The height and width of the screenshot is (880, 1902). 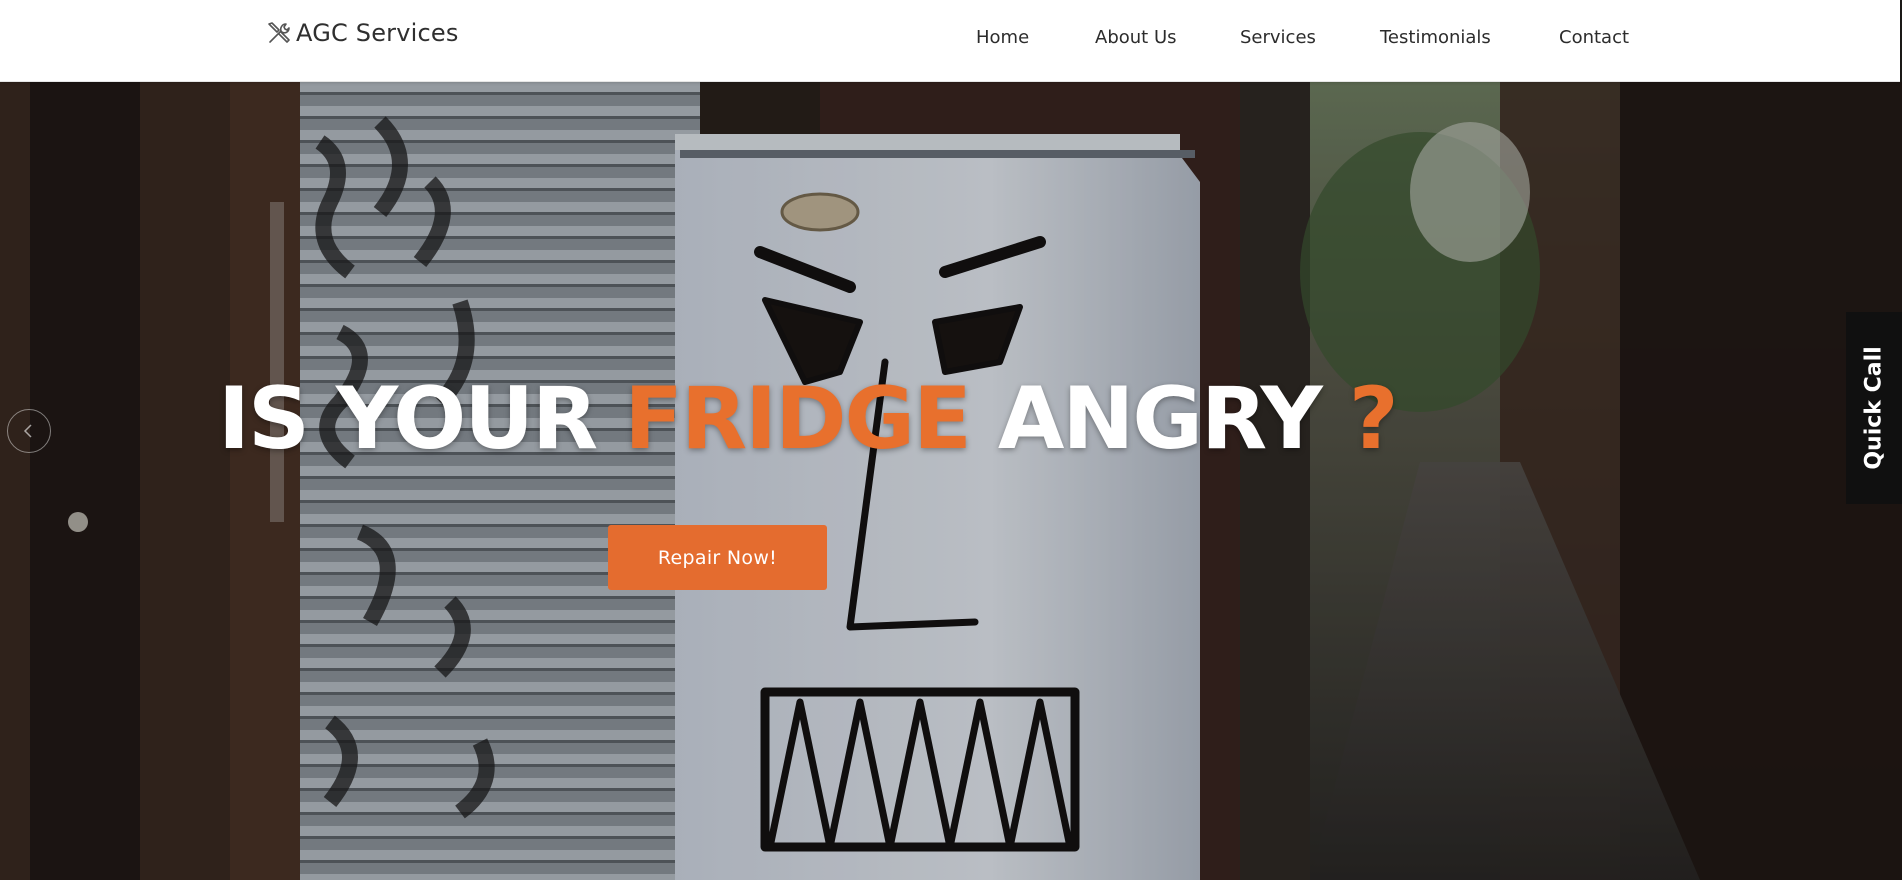 I want to click on nav-contact: Contact, so click(x=1594, y=37).